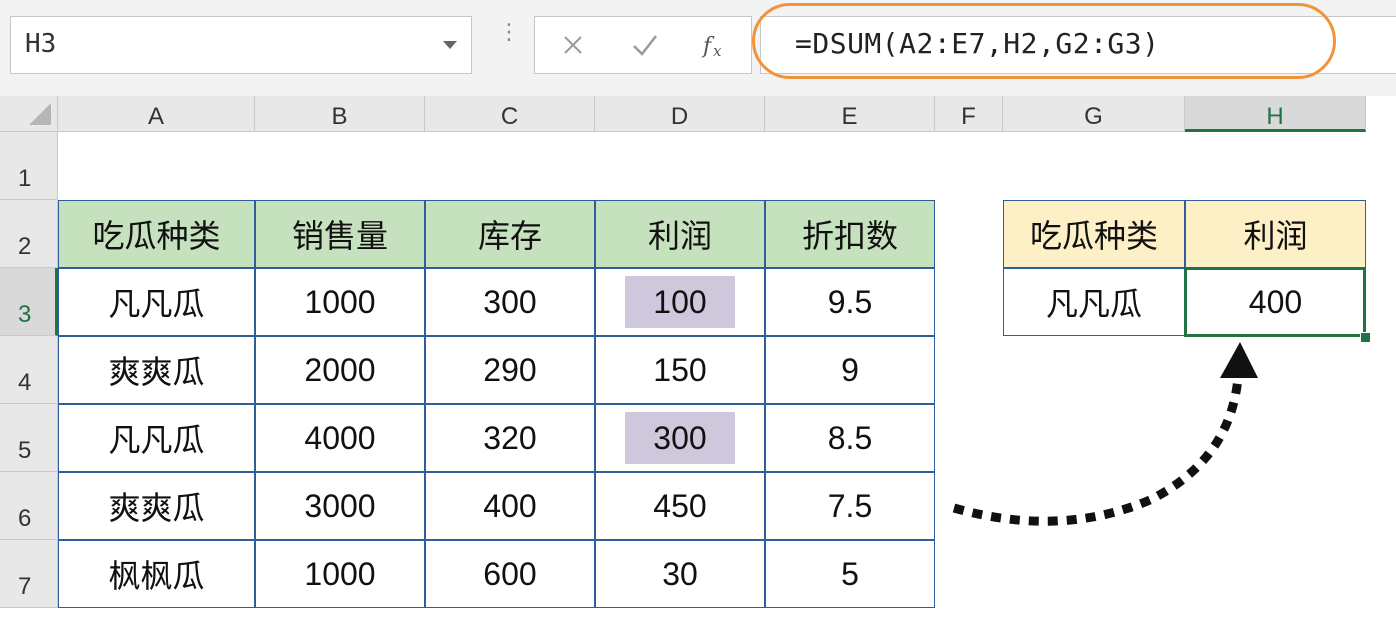 The height and width of the screenshot is (624, 1396). I want to click on table-cell: 290, so click(510, 370).